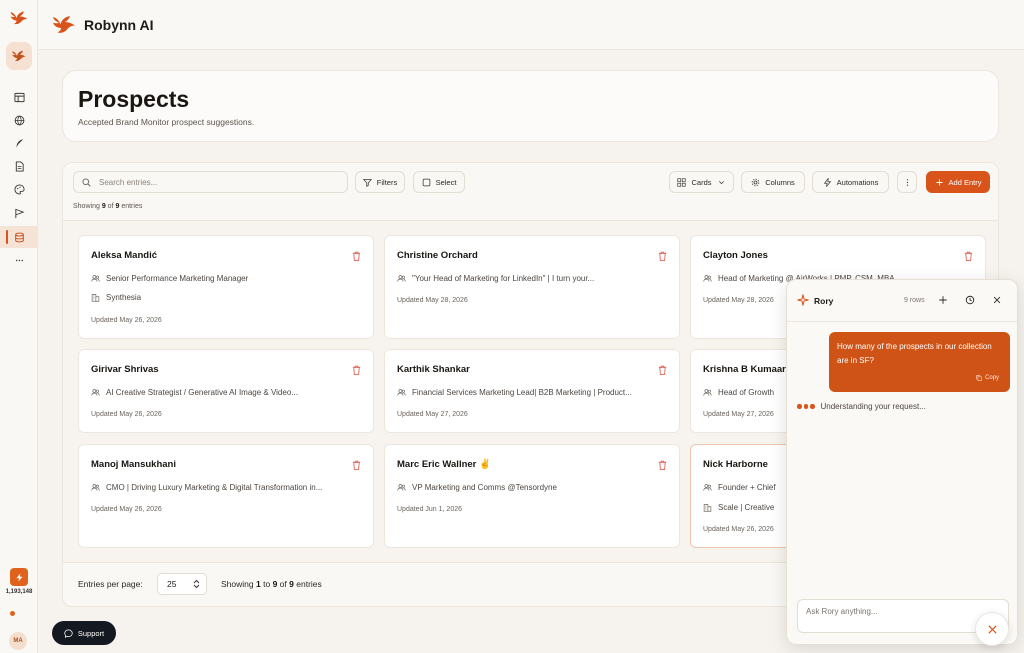  I want to click on nav-document, so click(19, 166).